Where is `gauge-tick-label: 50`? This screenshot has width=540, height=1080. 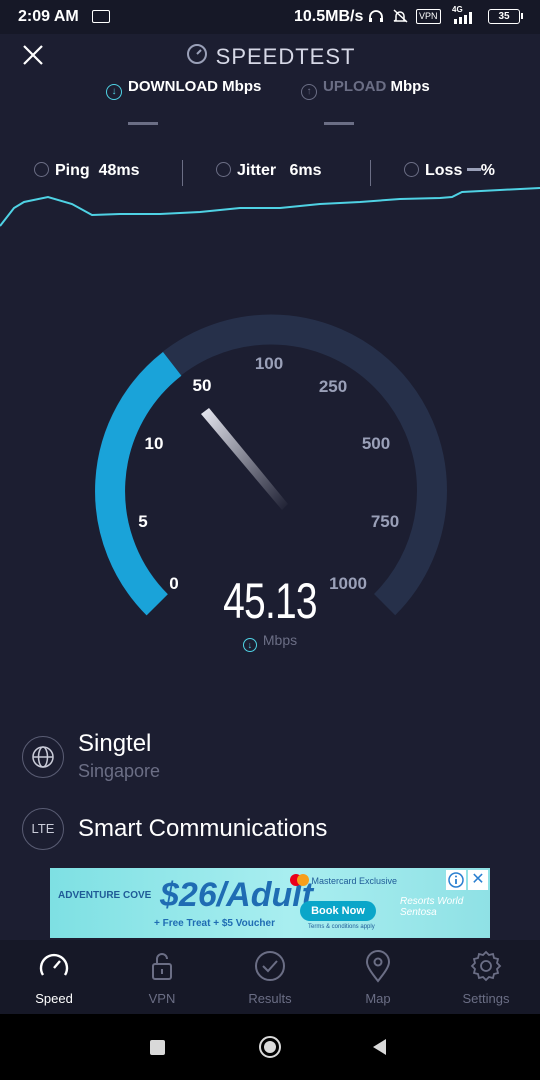 gauge-tick-label: 50 is located at coordinates (202, 385).